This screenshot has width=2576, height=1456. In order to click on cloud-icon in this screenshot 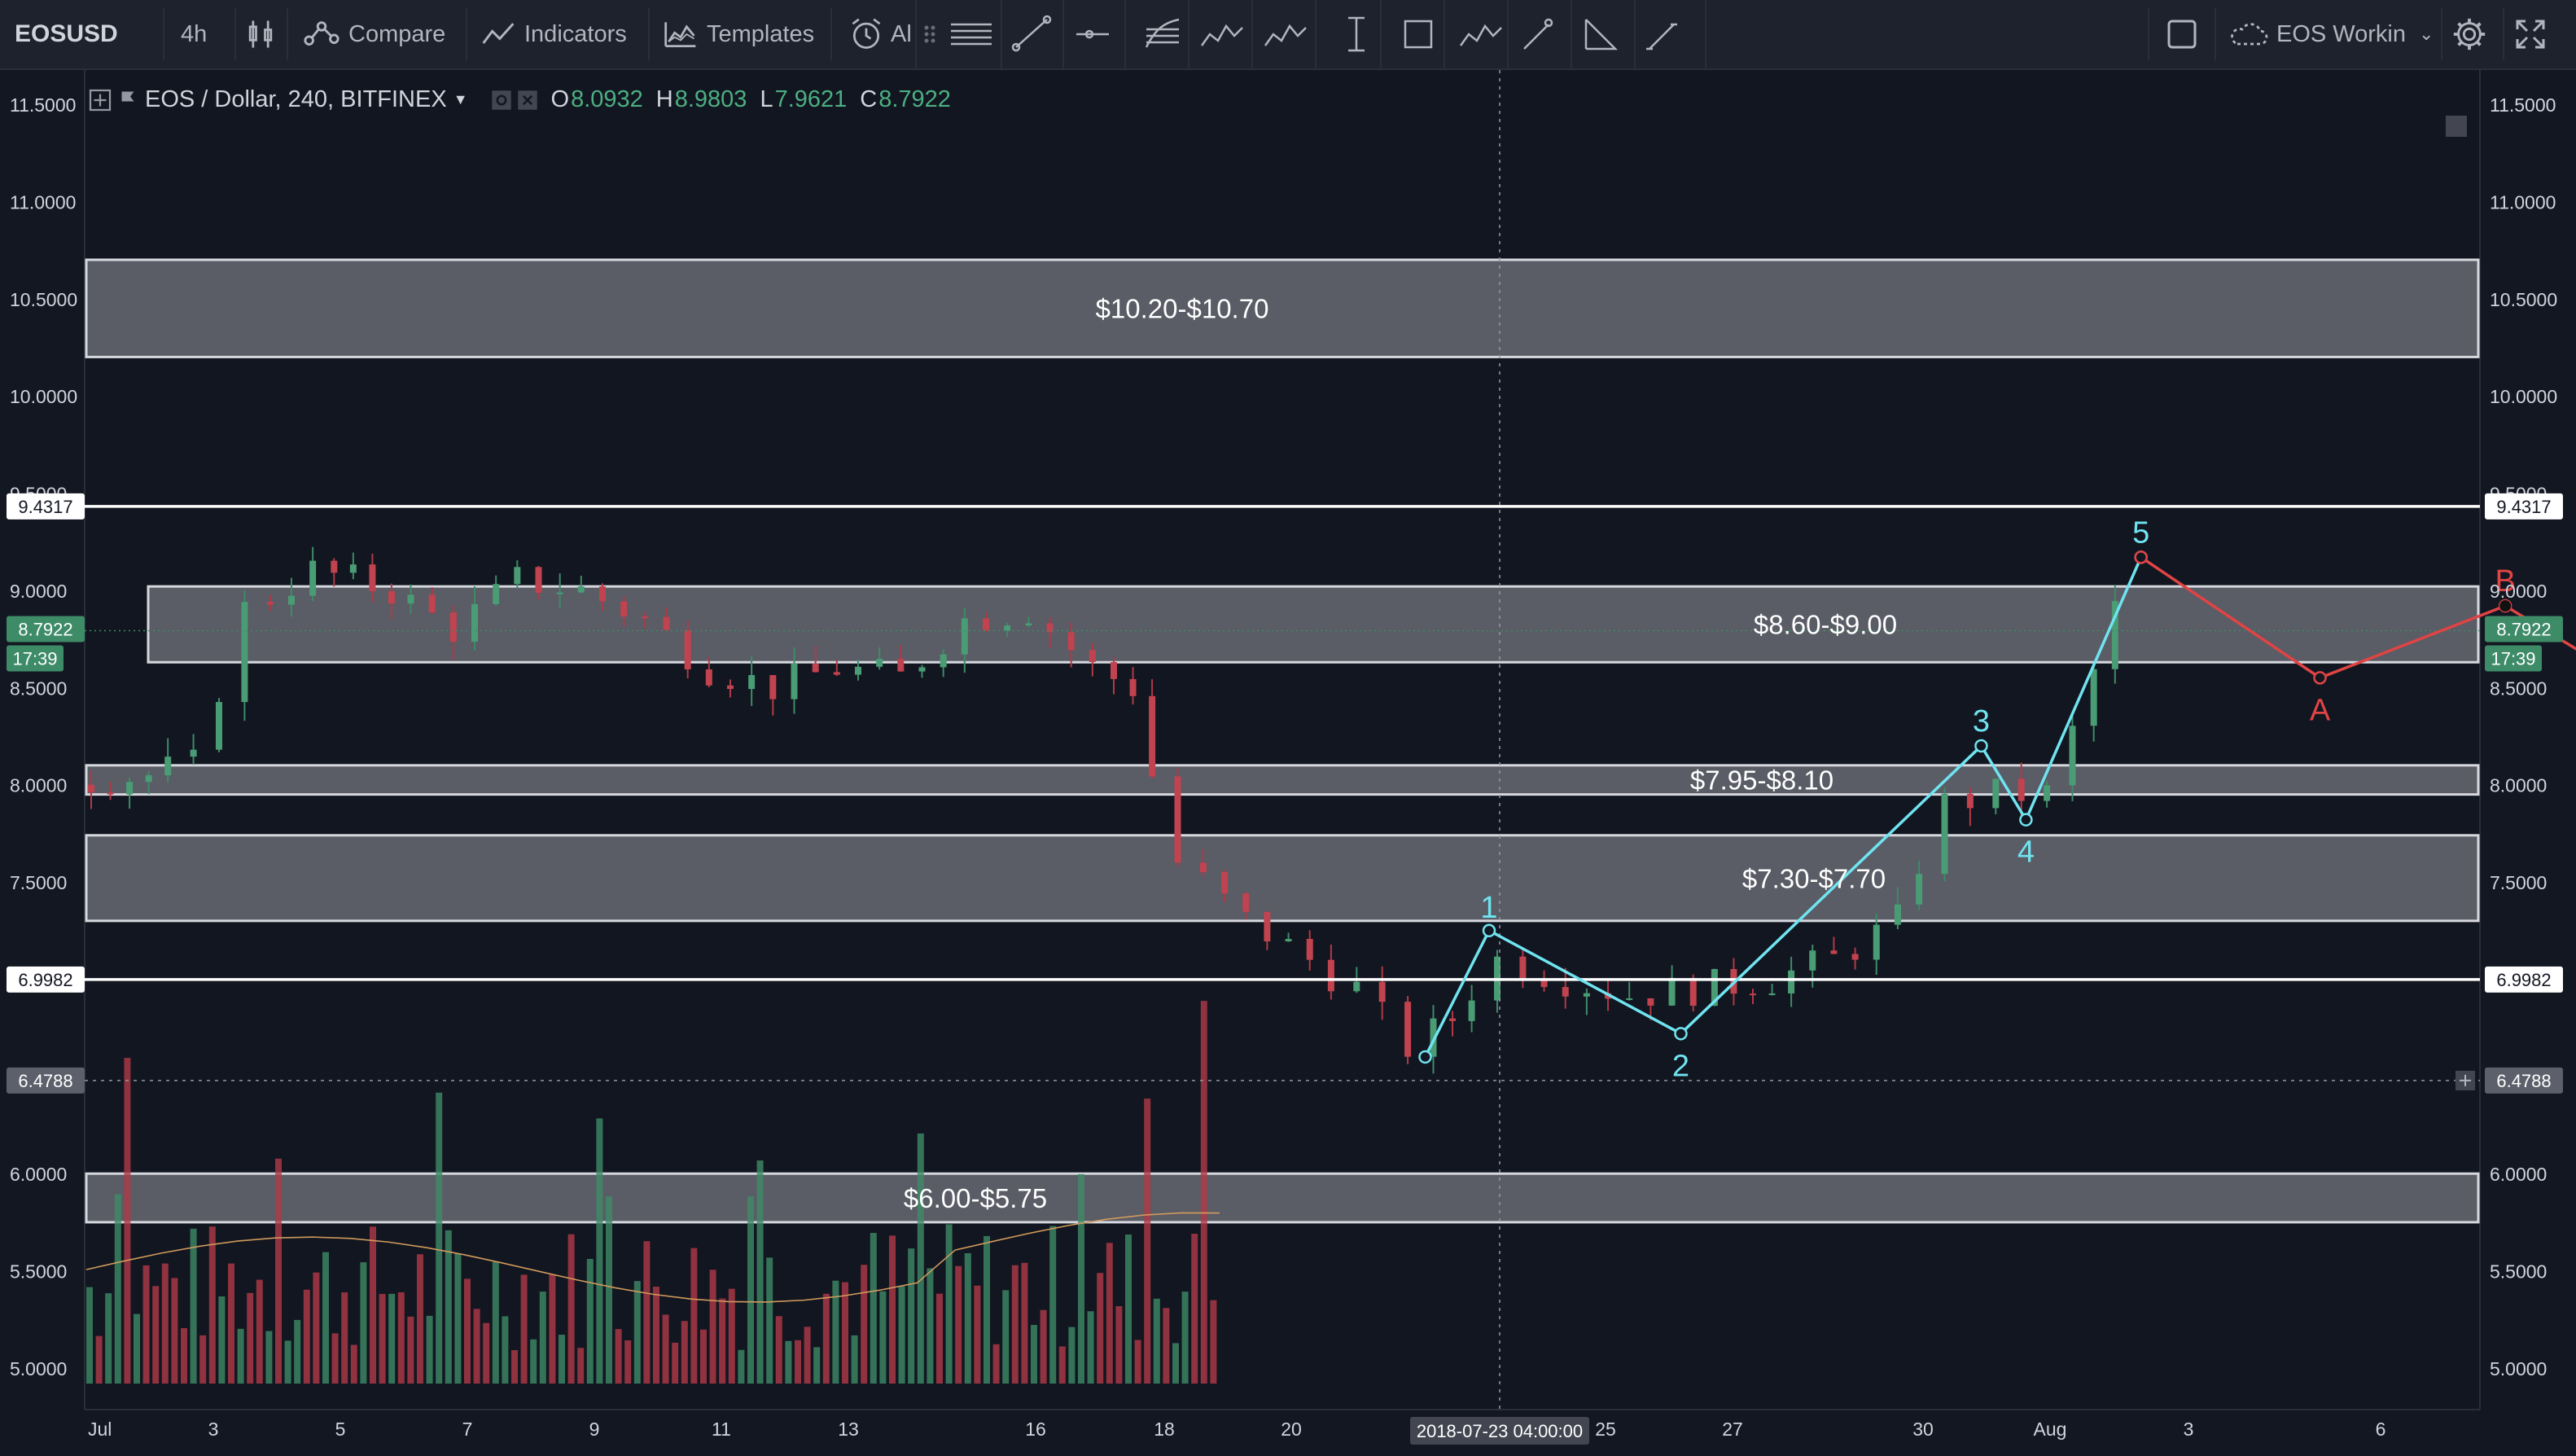, I will do `click(2249, 35)`.